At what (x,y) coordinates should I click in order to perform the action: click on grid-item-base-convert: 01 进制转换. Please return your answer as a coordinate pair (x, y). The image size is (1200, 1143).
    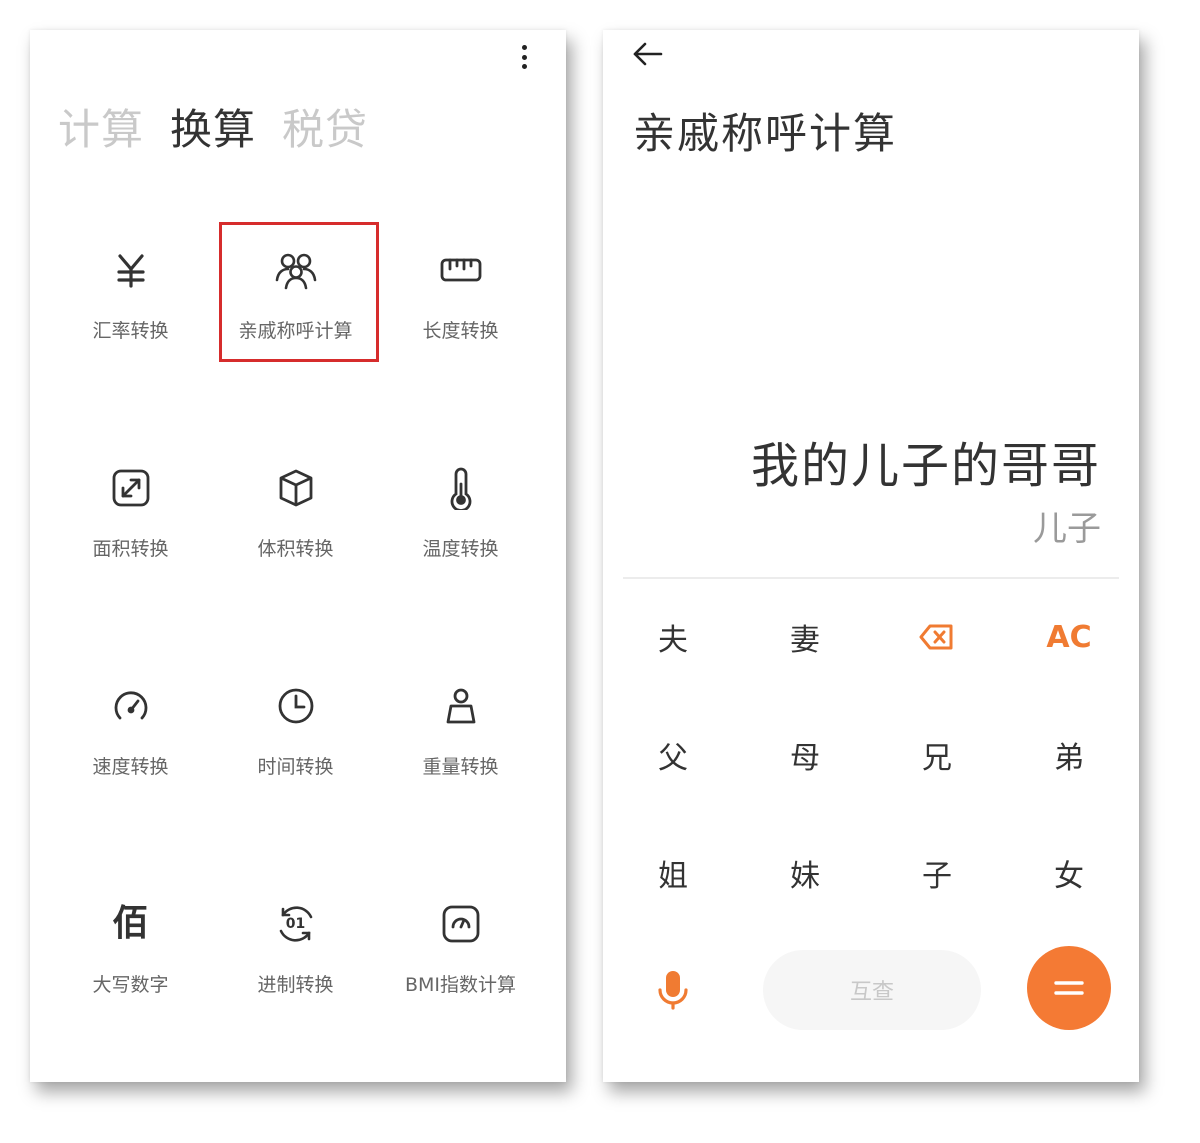
    Looking at the image, I should click on (295, 978).